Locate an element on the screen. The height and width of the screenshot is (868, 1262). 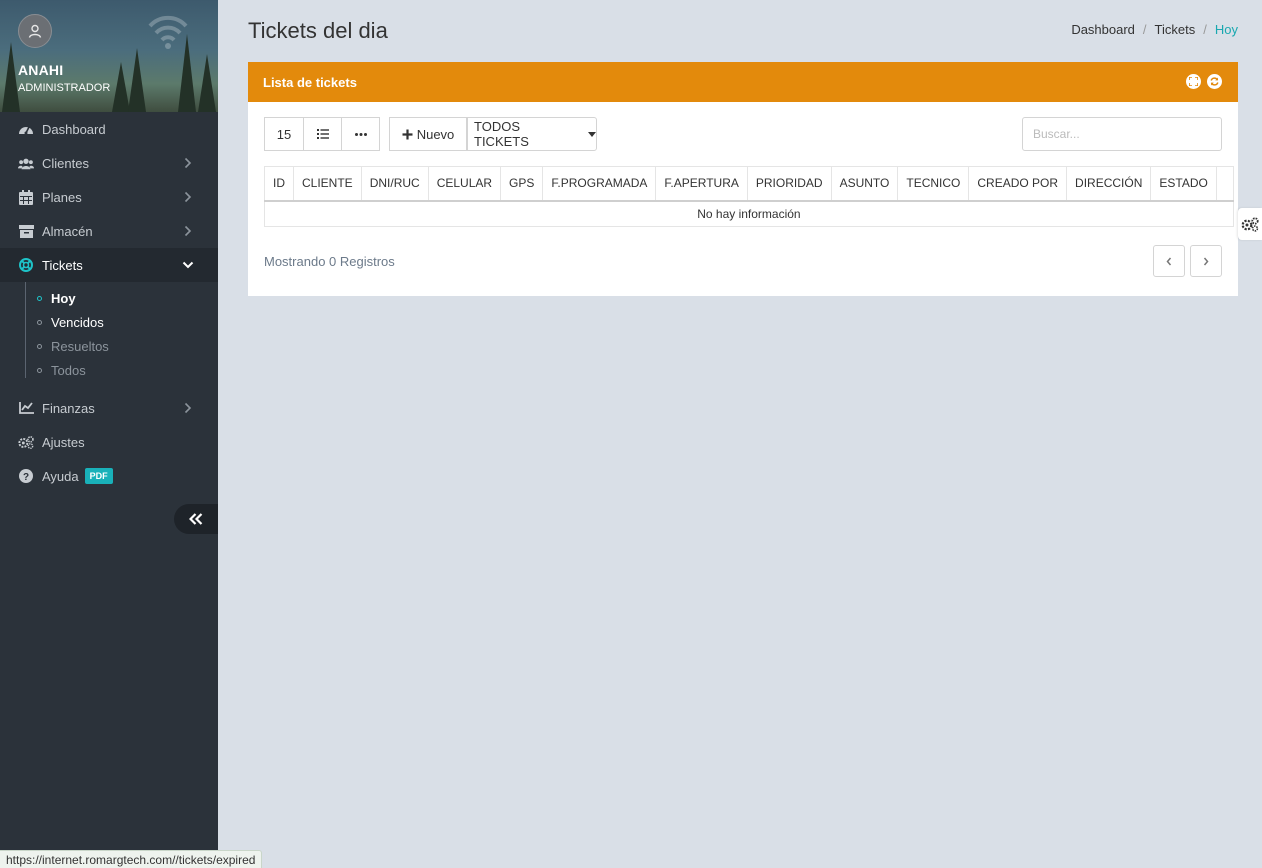
sidebar-item-ajustes: Ajustes is located at coordinates (109, 442).